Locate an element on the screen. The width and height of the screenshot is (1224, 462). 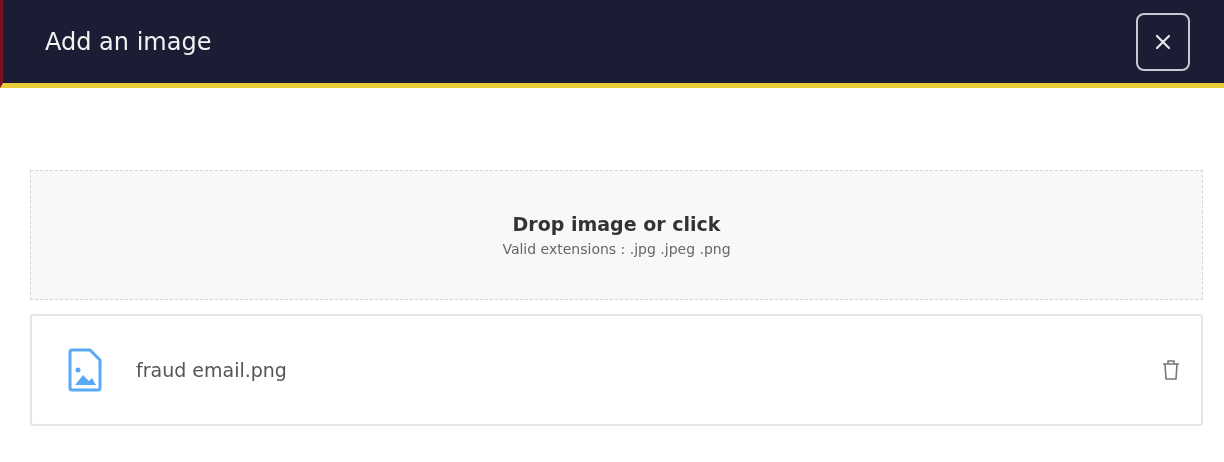
file-name: fraud email.png is located at coordinates (212, 370).